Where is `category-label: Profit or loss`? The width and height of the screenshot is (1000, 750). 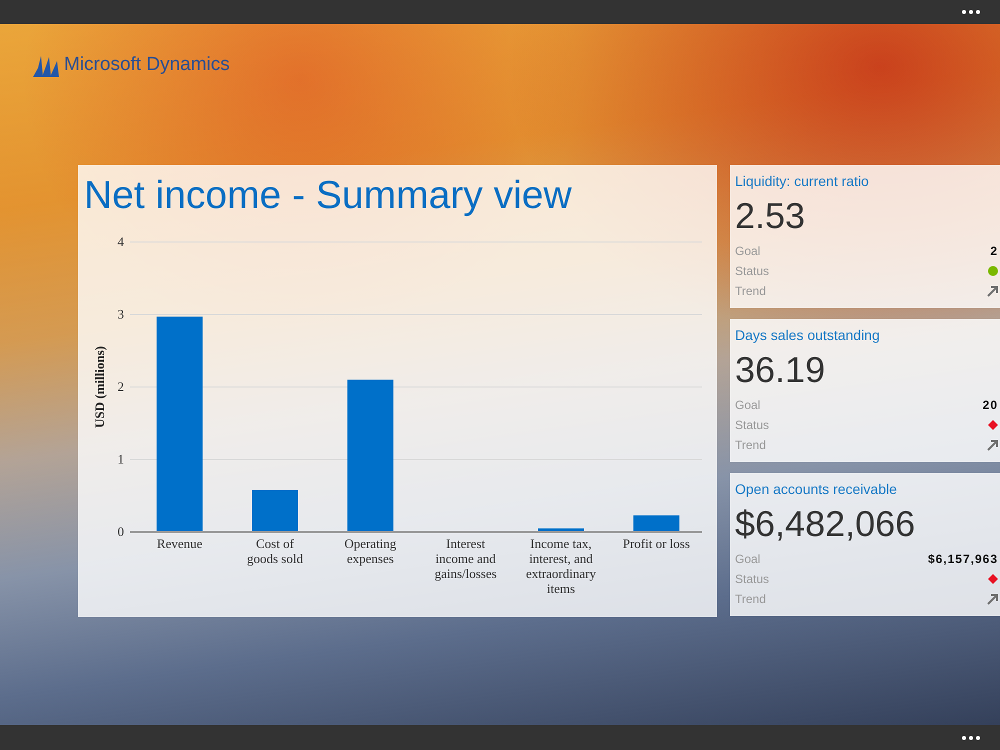
category-label: Profit or loss is located at coordinates (656, 544).